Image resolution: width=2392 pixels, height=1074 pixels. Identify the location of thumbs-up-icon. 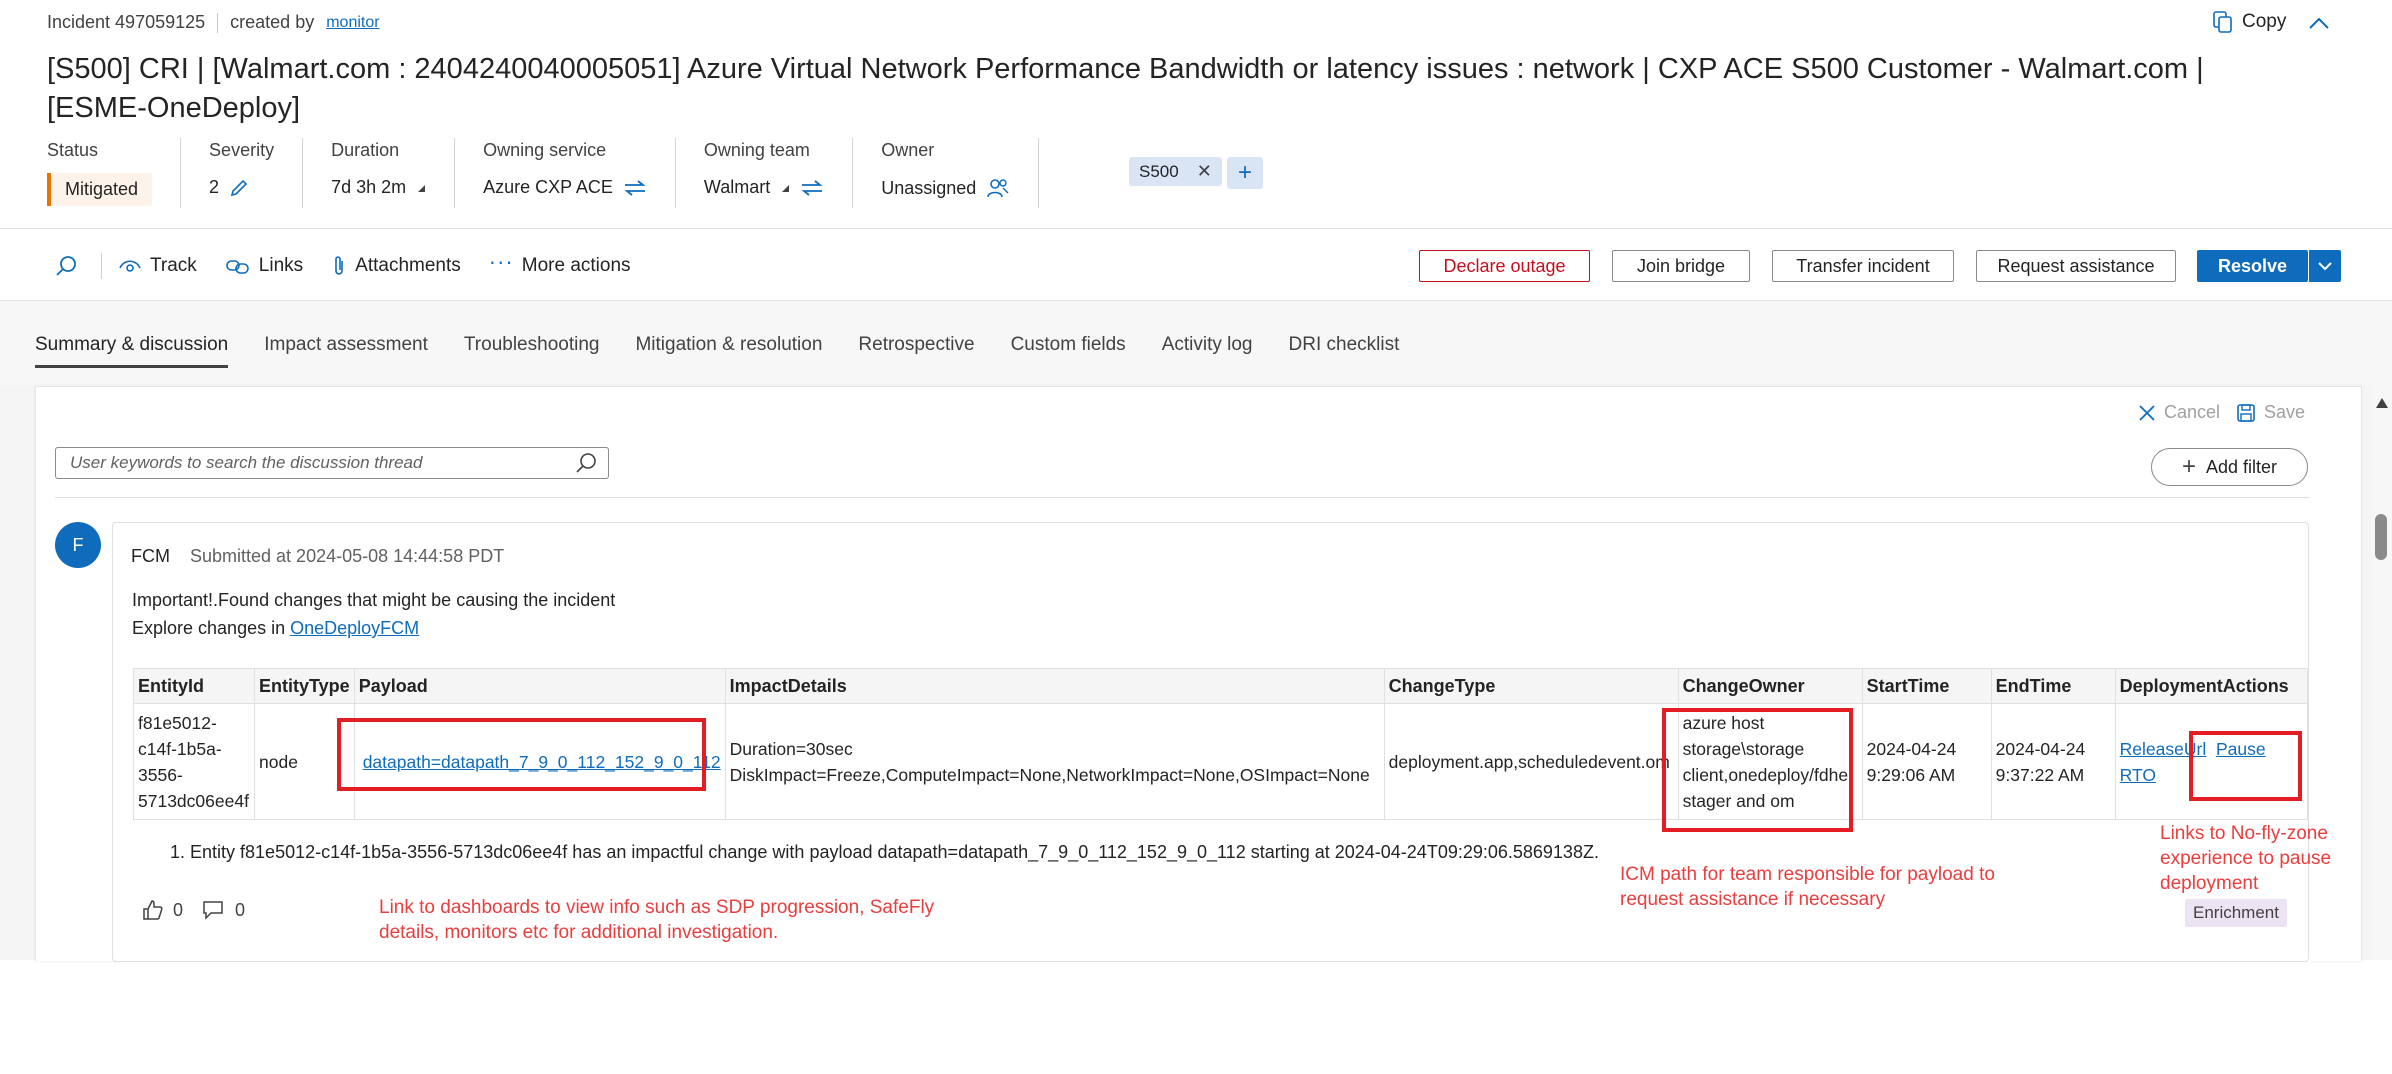
(153, 910).